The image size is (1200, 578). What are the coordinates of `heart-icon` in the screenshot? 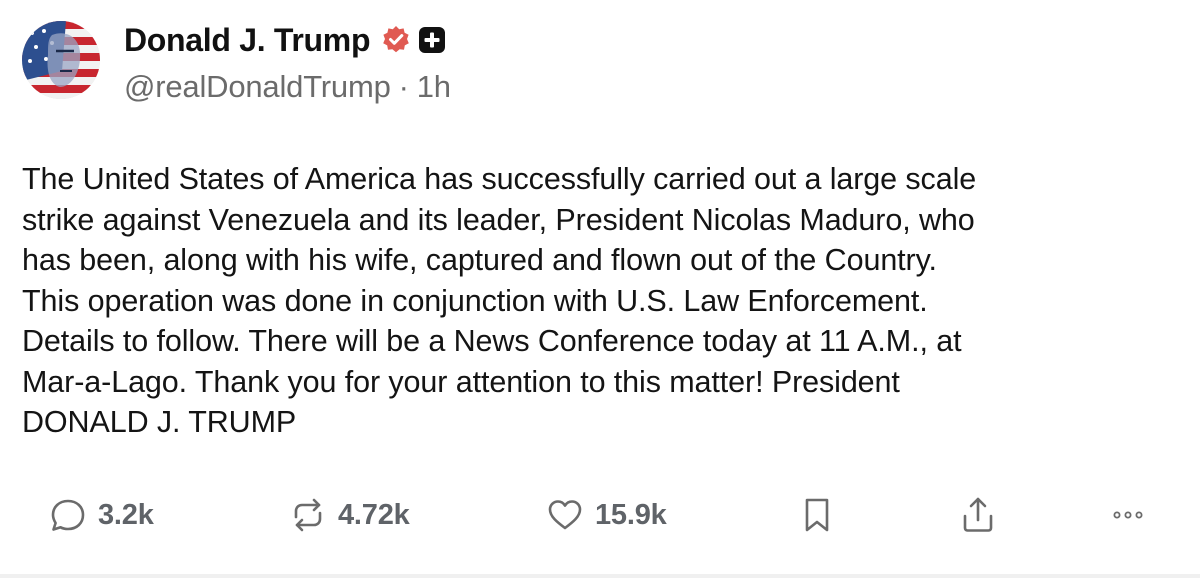 It's located at (565, 515).